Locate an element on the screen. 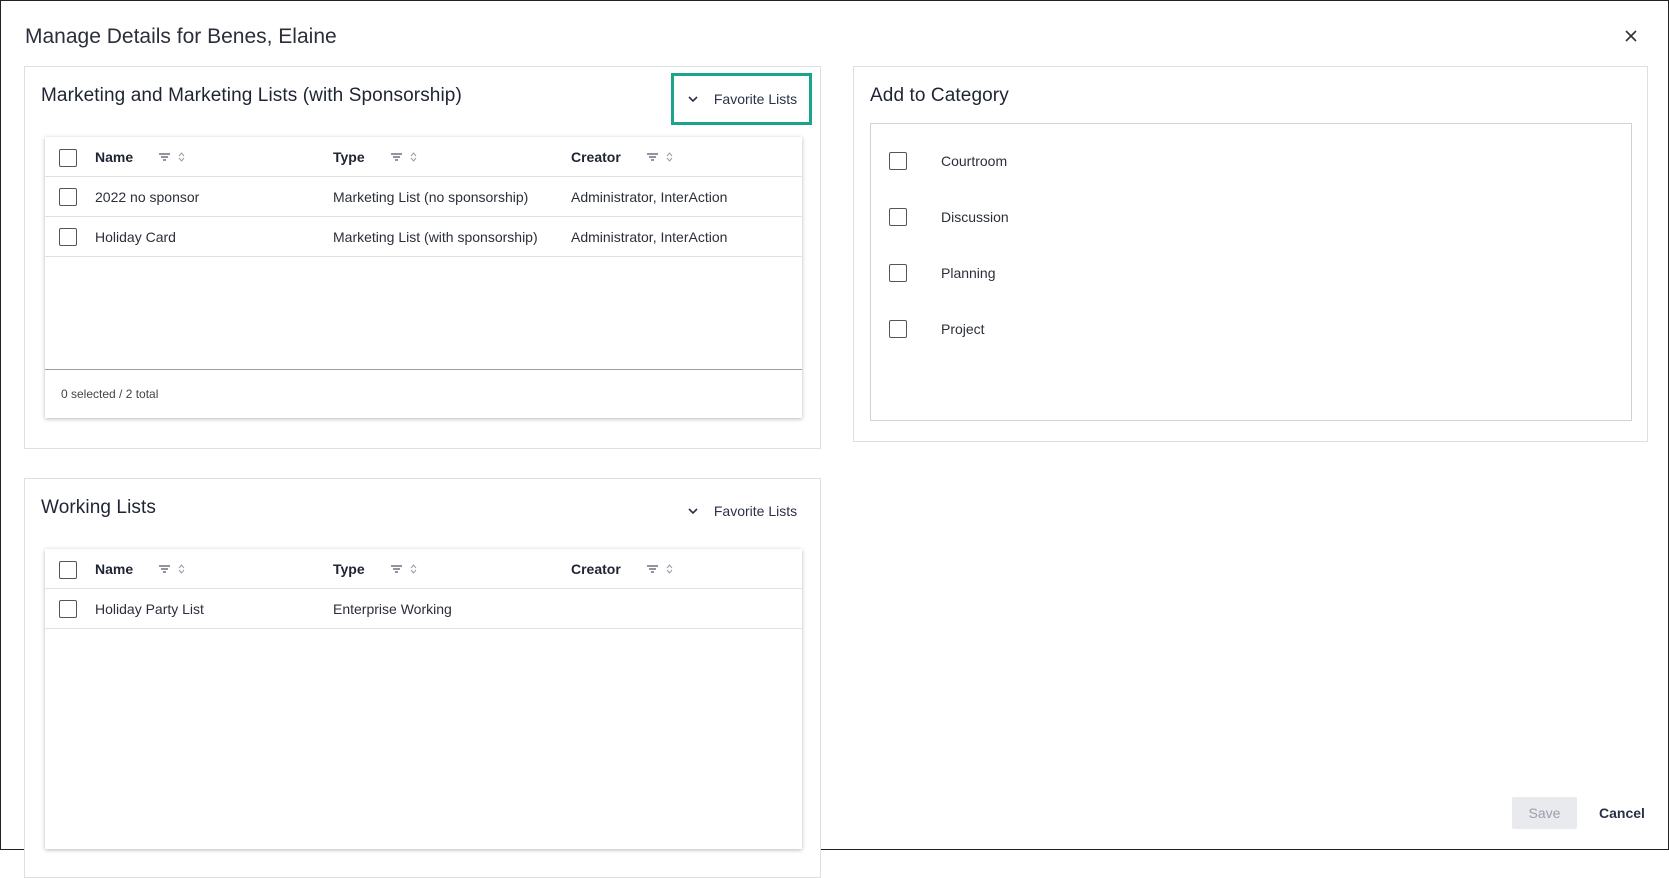  category-label: Discussion is located at coordinates (975, 217).